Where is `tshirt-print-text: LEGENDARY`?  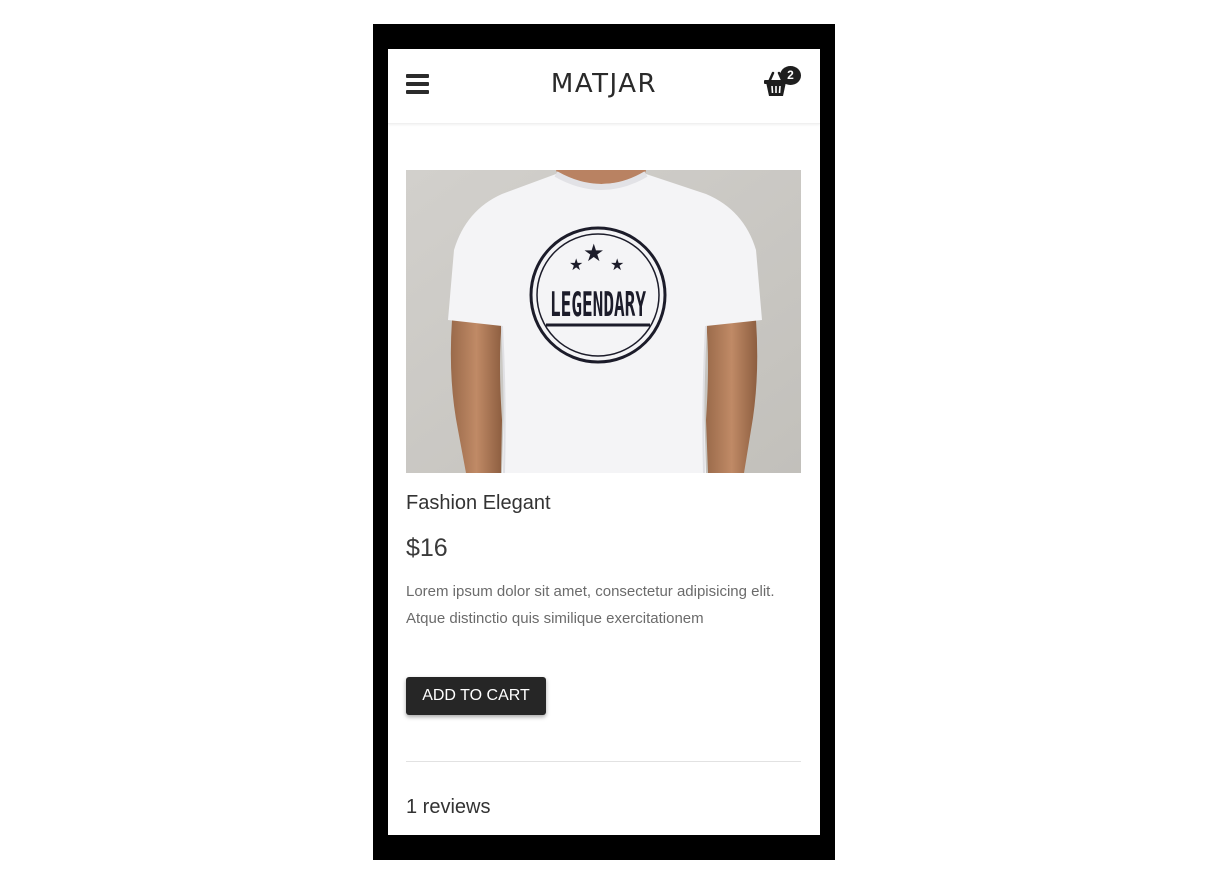 tshirt-print-text: LEGENDARY is located at coordinates (598, 305).